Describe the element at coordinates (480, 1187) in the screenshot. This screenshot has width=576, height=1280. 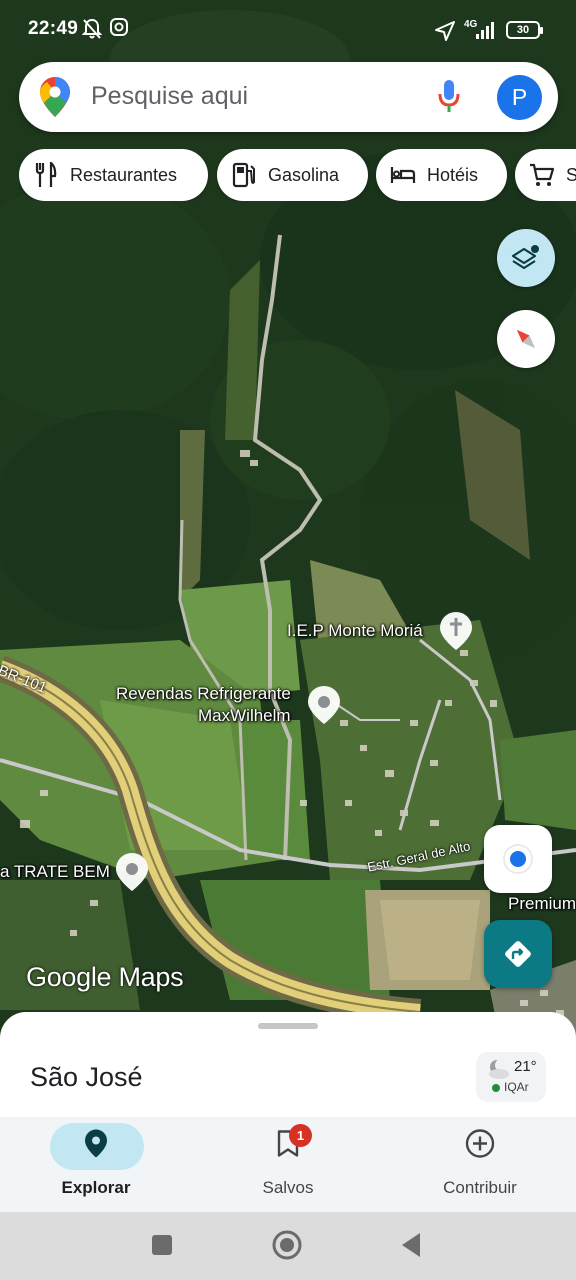
I see `nav-label: Contribuir` at that location.